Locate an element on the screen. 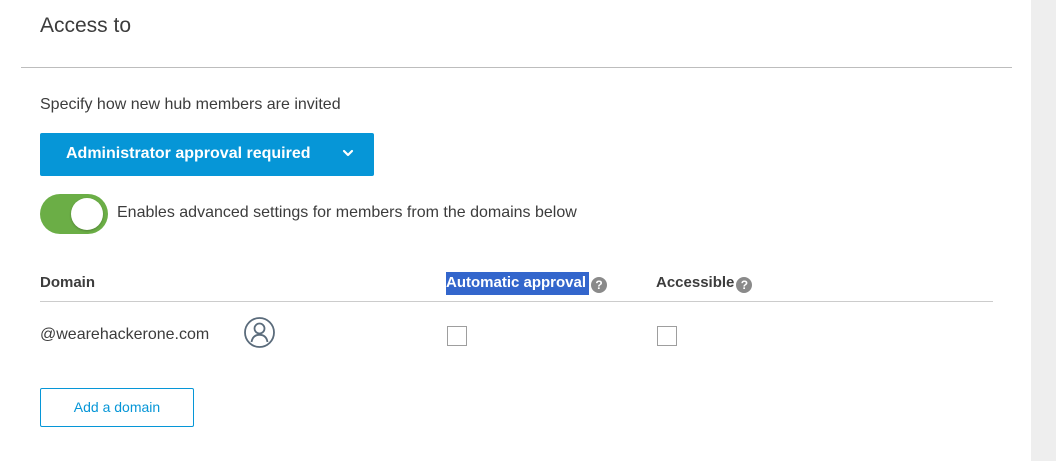  add-domain-button: Add a domain is located at coordinates (117, 407).